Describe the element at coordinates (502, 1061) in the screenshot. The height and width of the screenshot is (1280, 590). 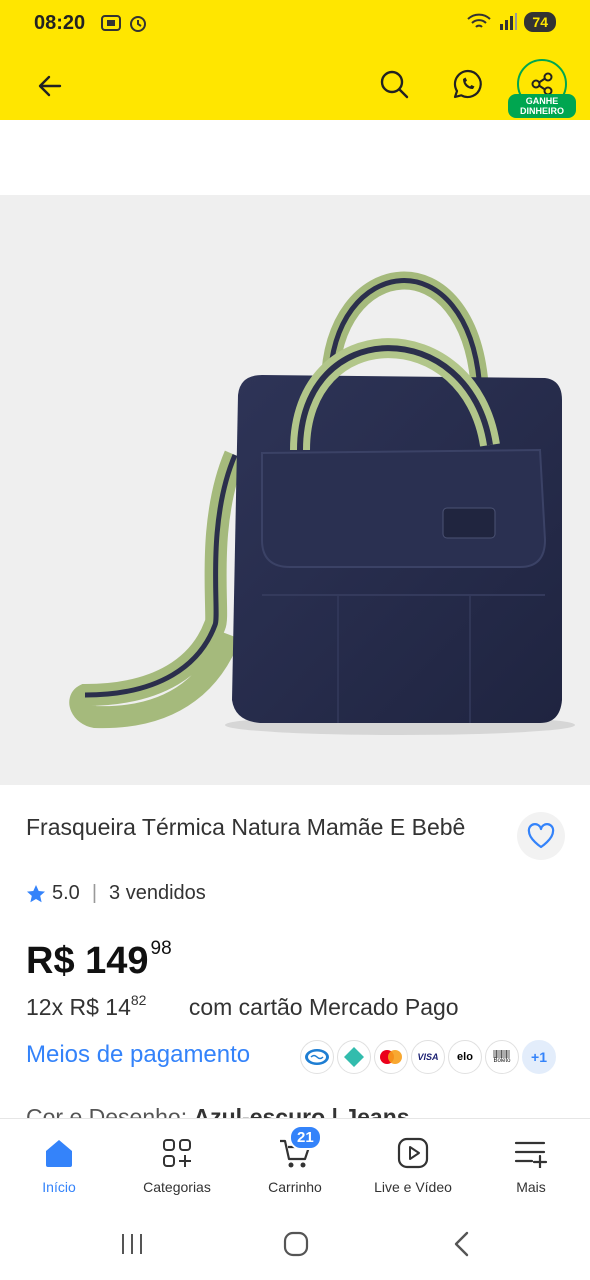
I see `boleto-label: Boleto` at that location.